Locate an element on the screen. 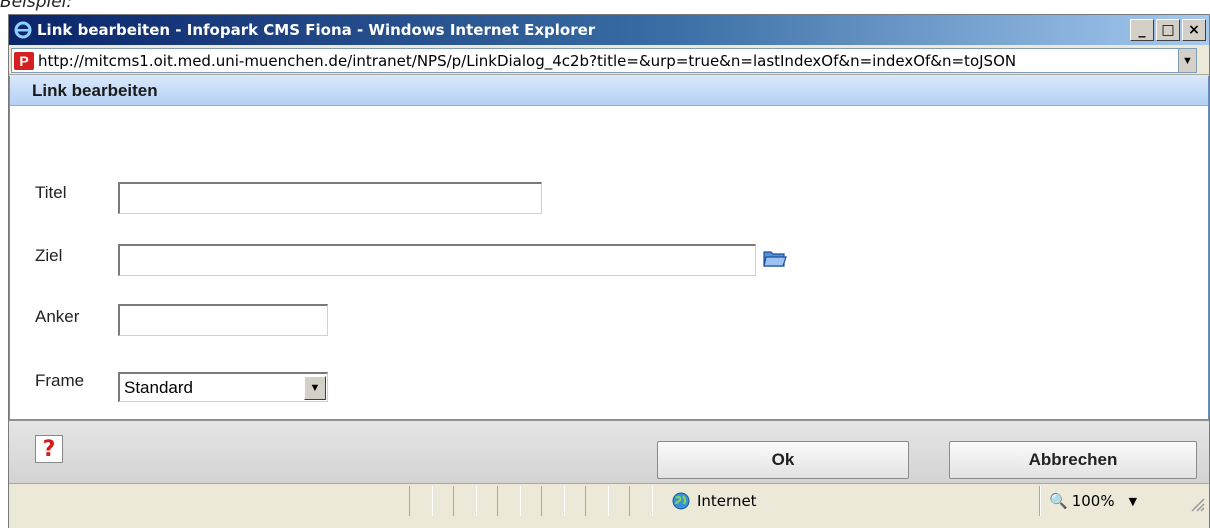  zoom-level: 100% is located at coordinates (1093, 501).